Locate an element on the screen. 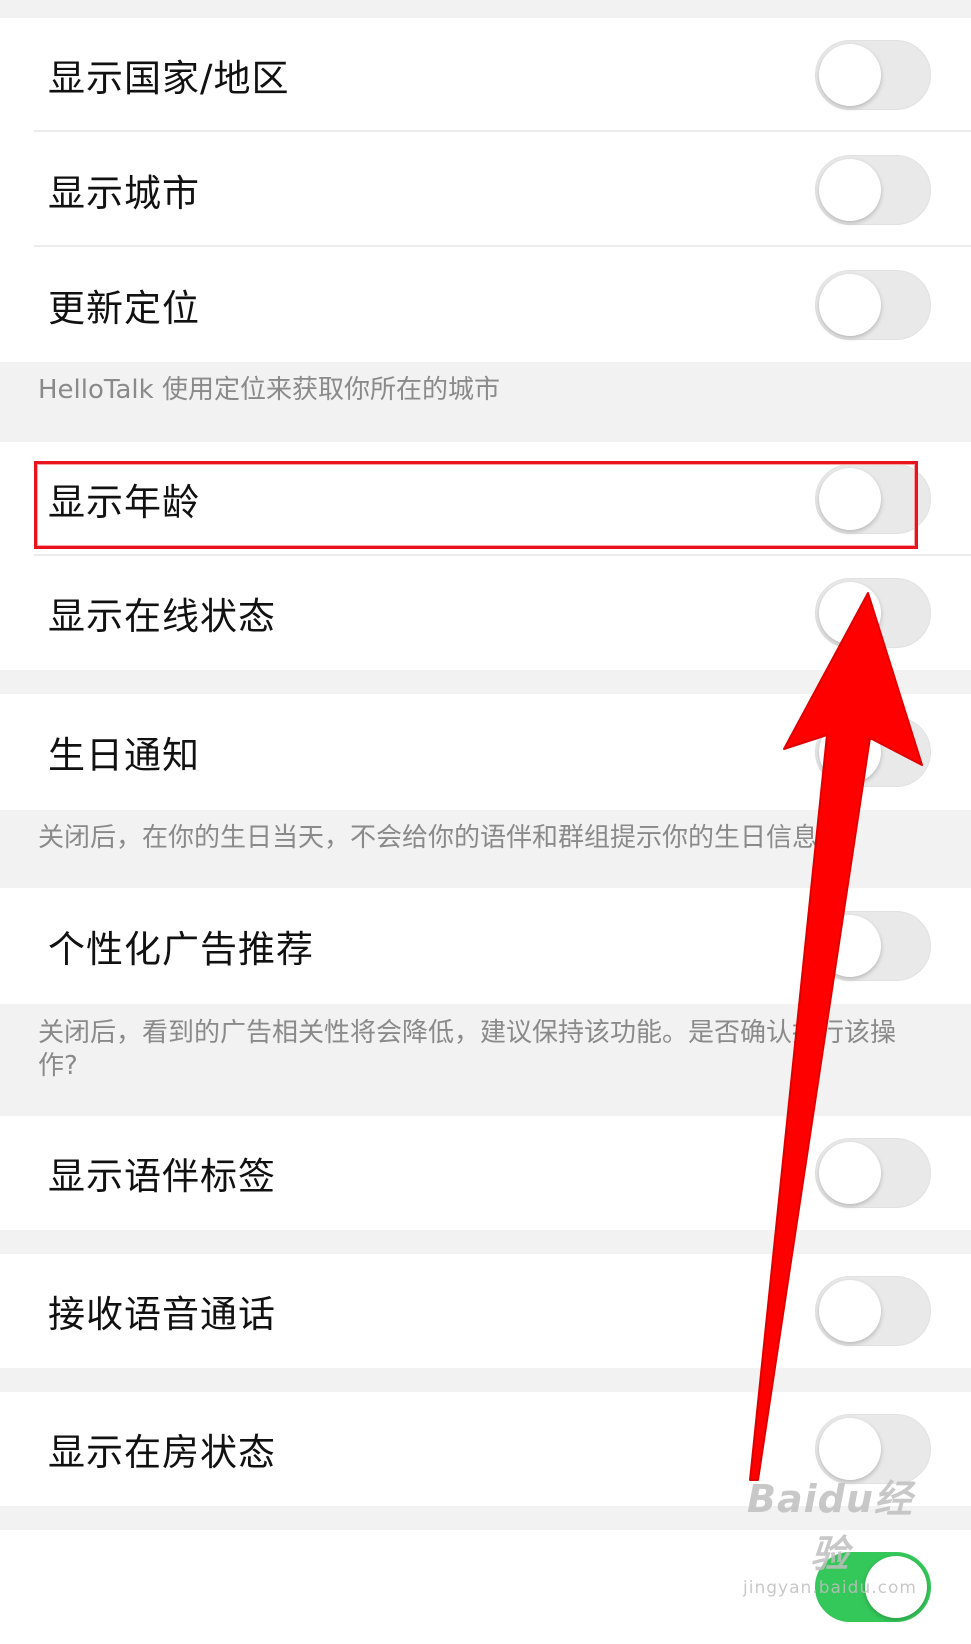  red-arrow-annotation is located at coordinates (836, 1036).